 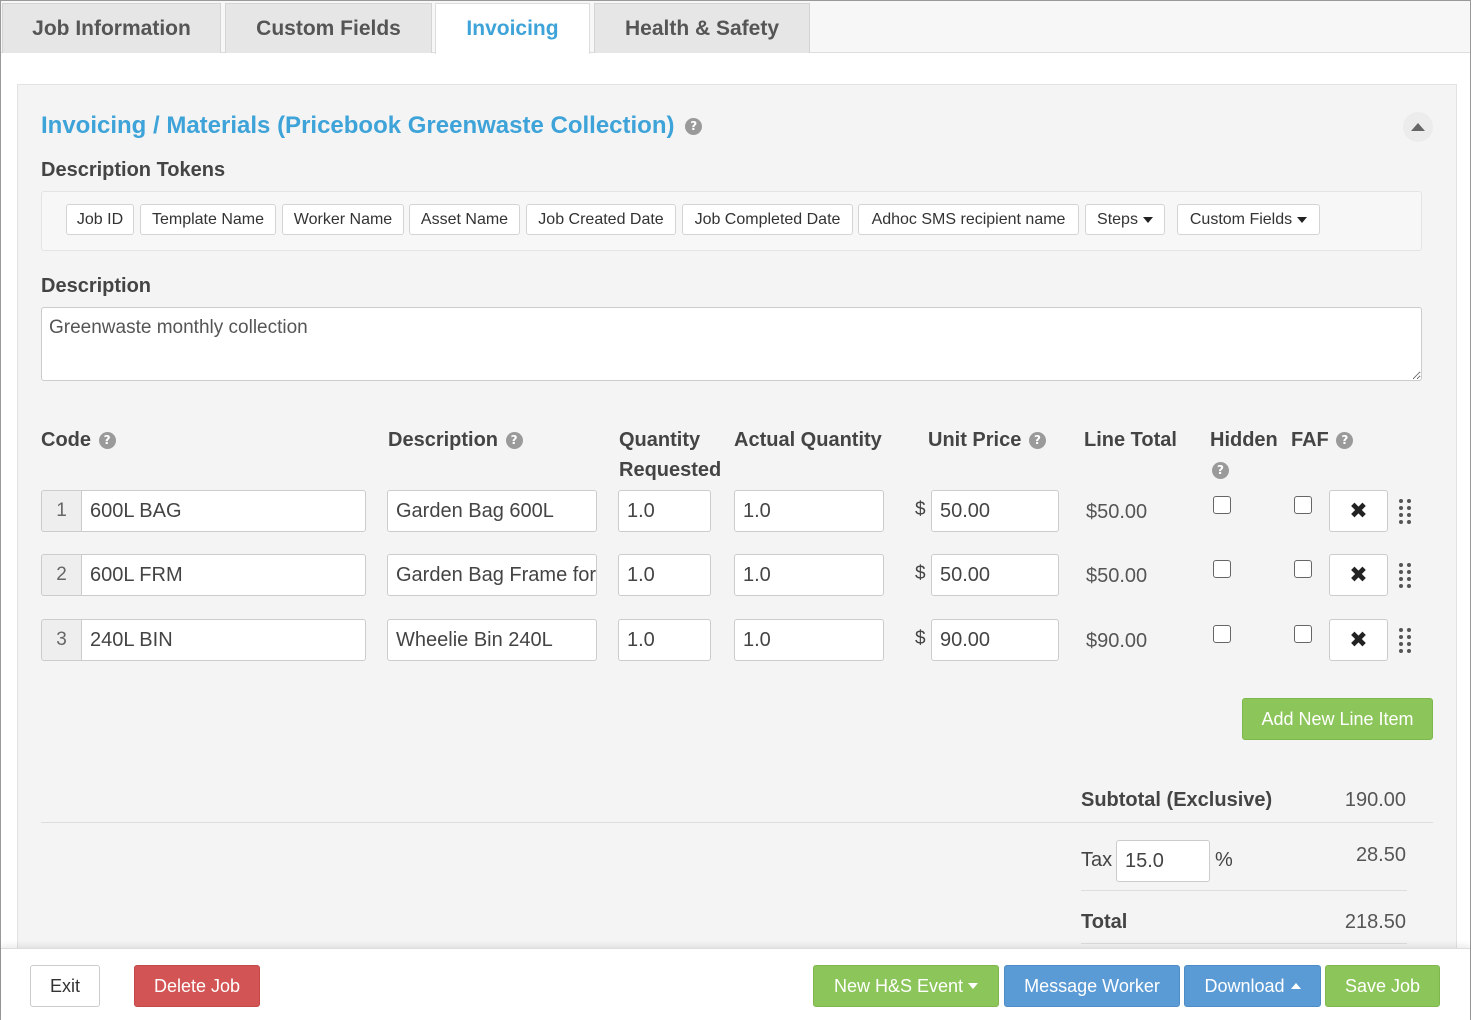 I want to click on token-job-created-date: Job Created Date, so click(x=601, y=219).